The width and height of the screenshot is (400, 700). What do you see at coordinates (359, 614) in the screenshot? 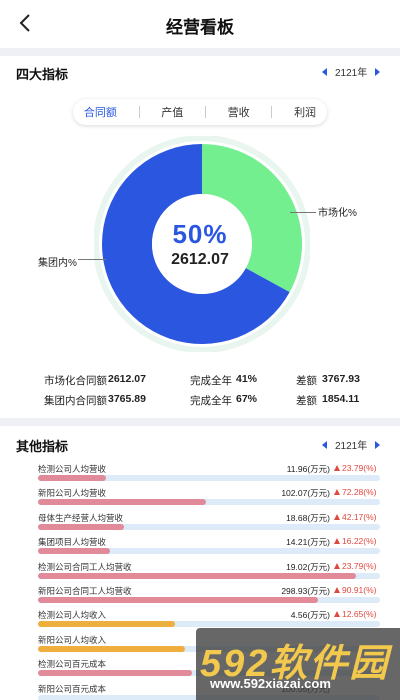
I see `indicator-change-text: 12.65(%)` at bounding box center [359, 614].